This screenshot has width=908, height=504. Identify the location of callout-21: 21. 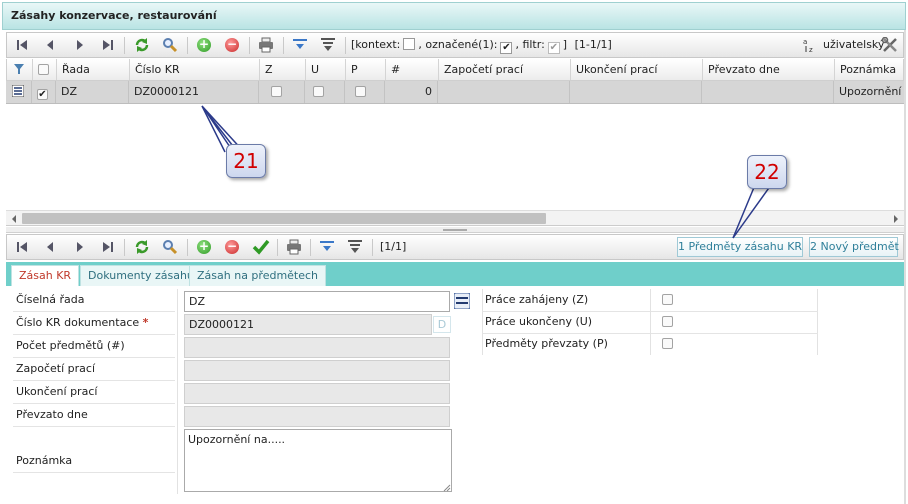
(246, 161).